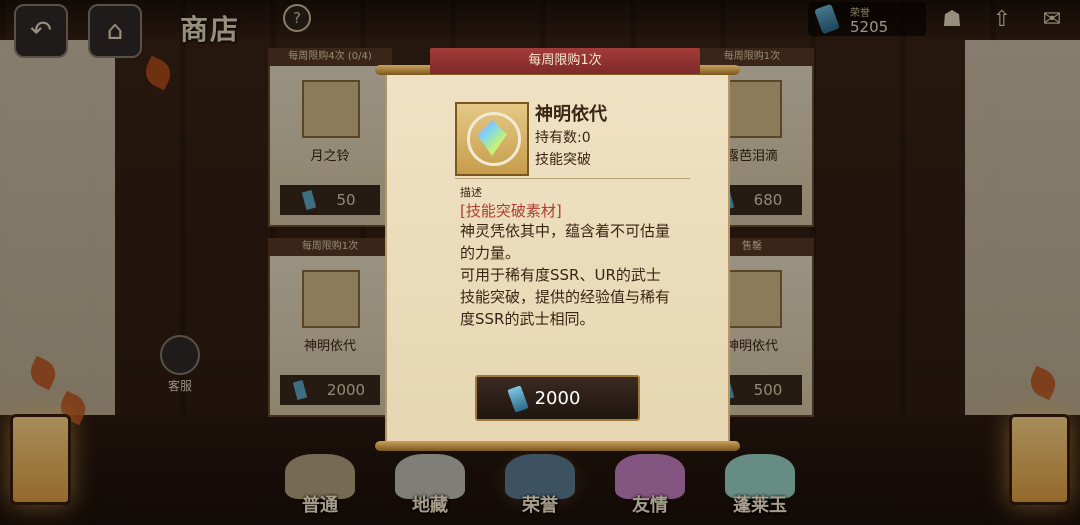  What do you see at coordinates (518, 399) in the screenshot?
I see `ticket-icon` at bounding box center [518, 399].